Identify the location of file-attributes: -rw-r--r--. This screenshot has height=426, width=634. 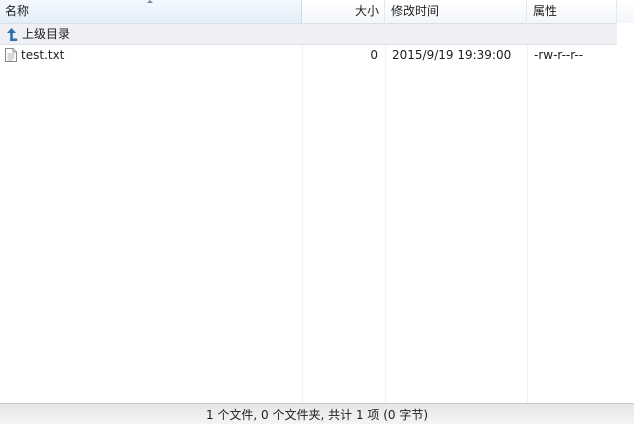
(559, 55).